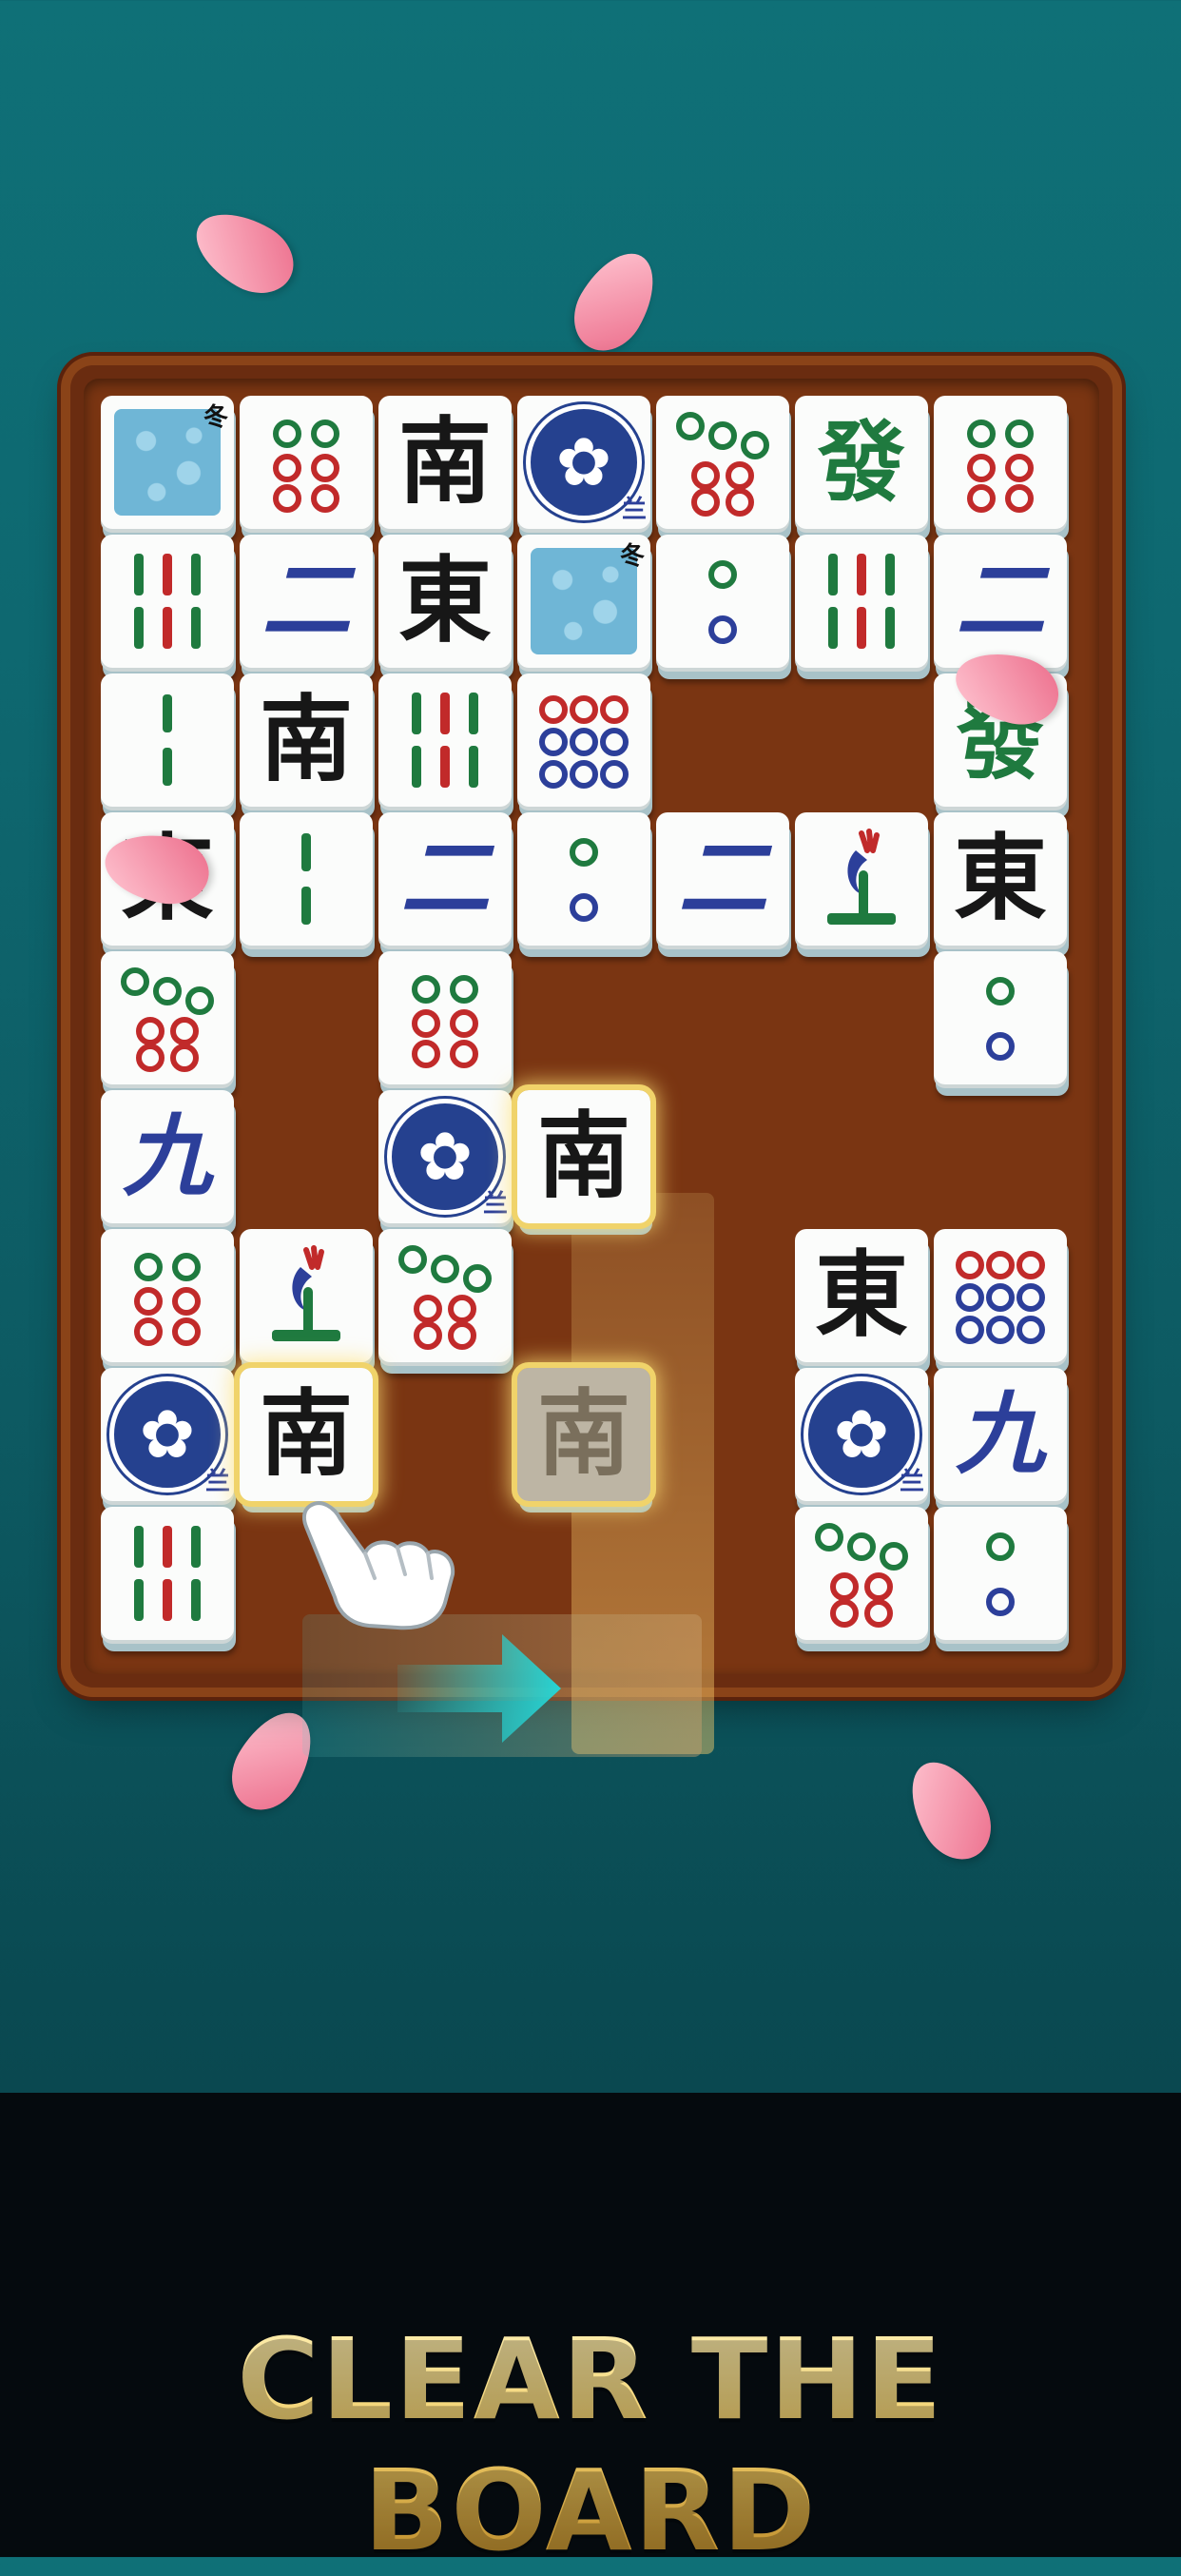 This screenshot has height=2576, width=1181. I want to click on tile-character: 發, so click(861, 463).